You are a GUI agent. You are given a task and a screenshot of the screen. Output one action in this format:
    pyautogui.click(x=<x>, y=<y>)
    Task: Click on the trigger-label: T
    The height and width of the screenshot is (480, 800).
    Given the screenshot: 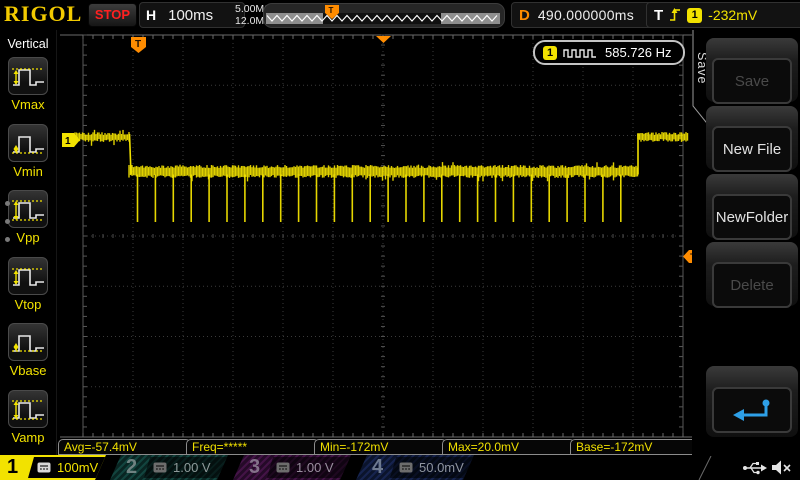 What is the action you would take?
    pyautogui.click(x=659, y=15)
    